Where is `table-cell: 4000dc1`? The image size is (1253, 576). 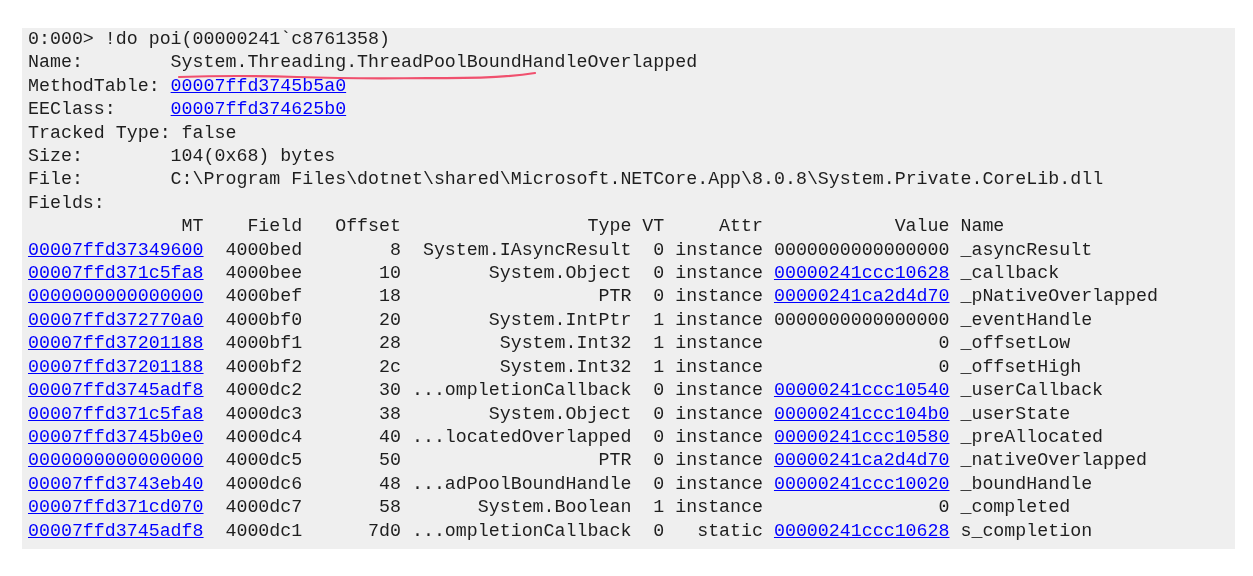
table-cell: 4000dc1 is located at coordinates (264, 530).